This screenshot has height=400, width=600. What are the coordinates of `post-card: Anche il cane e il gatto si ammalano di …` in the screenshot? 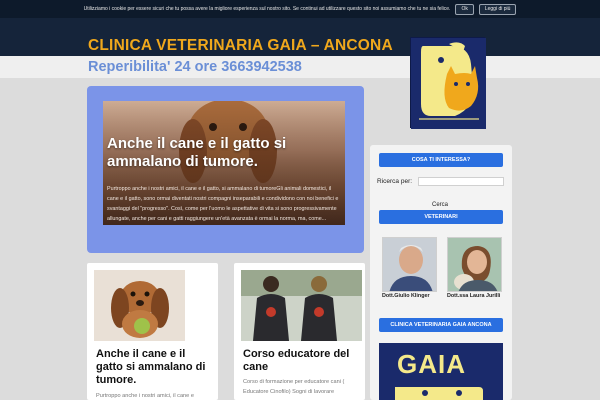 It's located at (152, 331).